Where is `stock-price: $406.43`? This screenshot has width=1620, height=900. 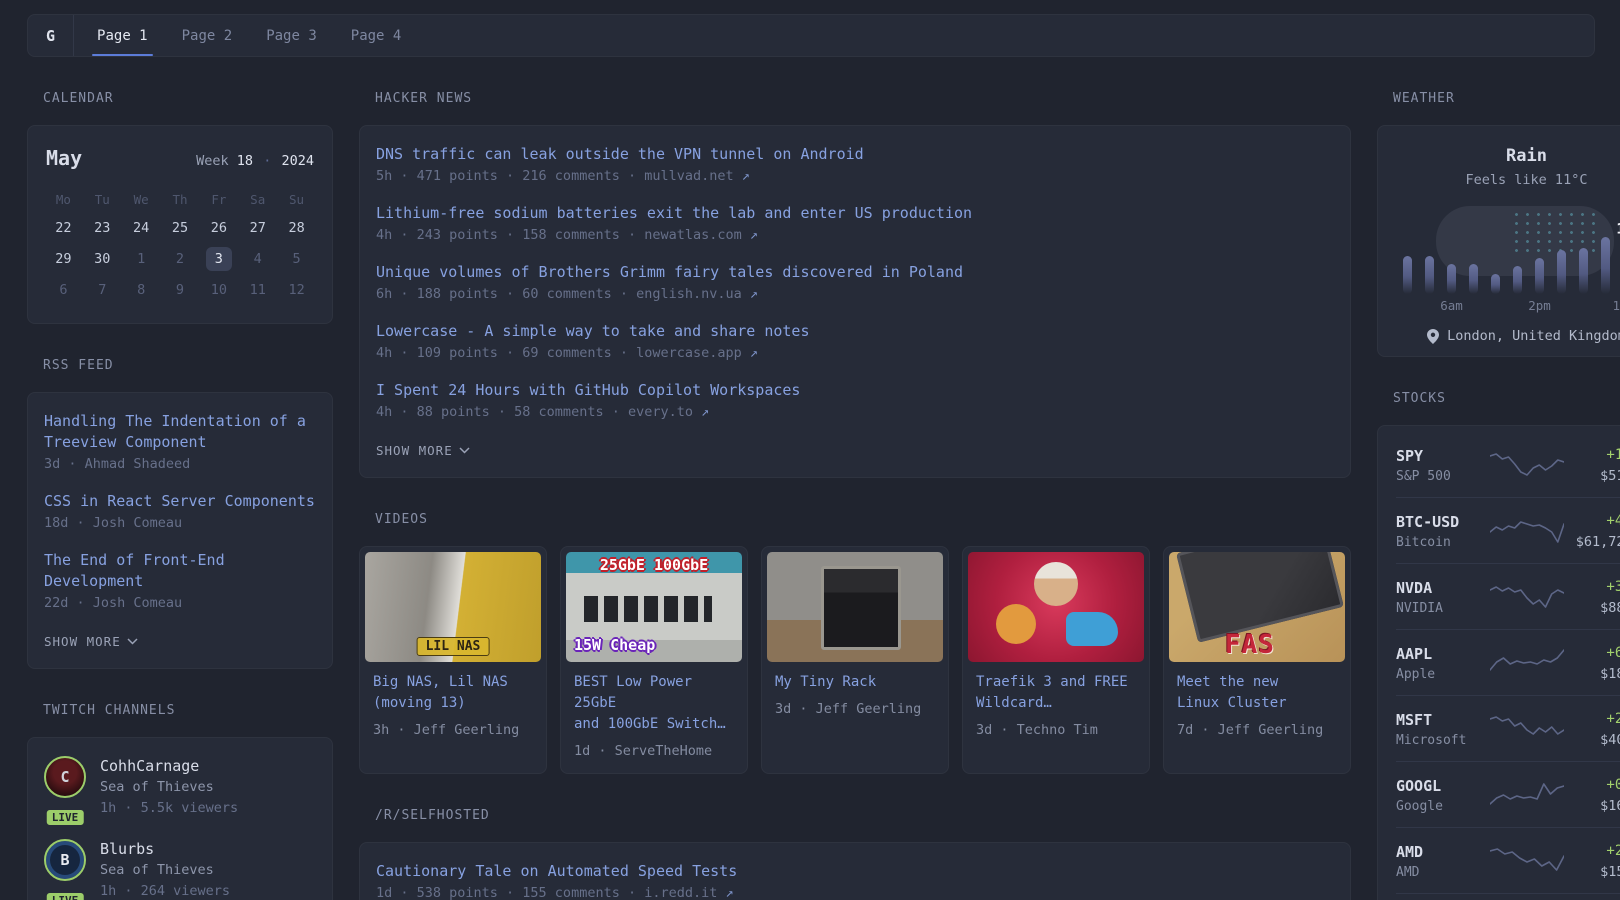
stock-price: $406.43 is located at coordinates (1610, 740).